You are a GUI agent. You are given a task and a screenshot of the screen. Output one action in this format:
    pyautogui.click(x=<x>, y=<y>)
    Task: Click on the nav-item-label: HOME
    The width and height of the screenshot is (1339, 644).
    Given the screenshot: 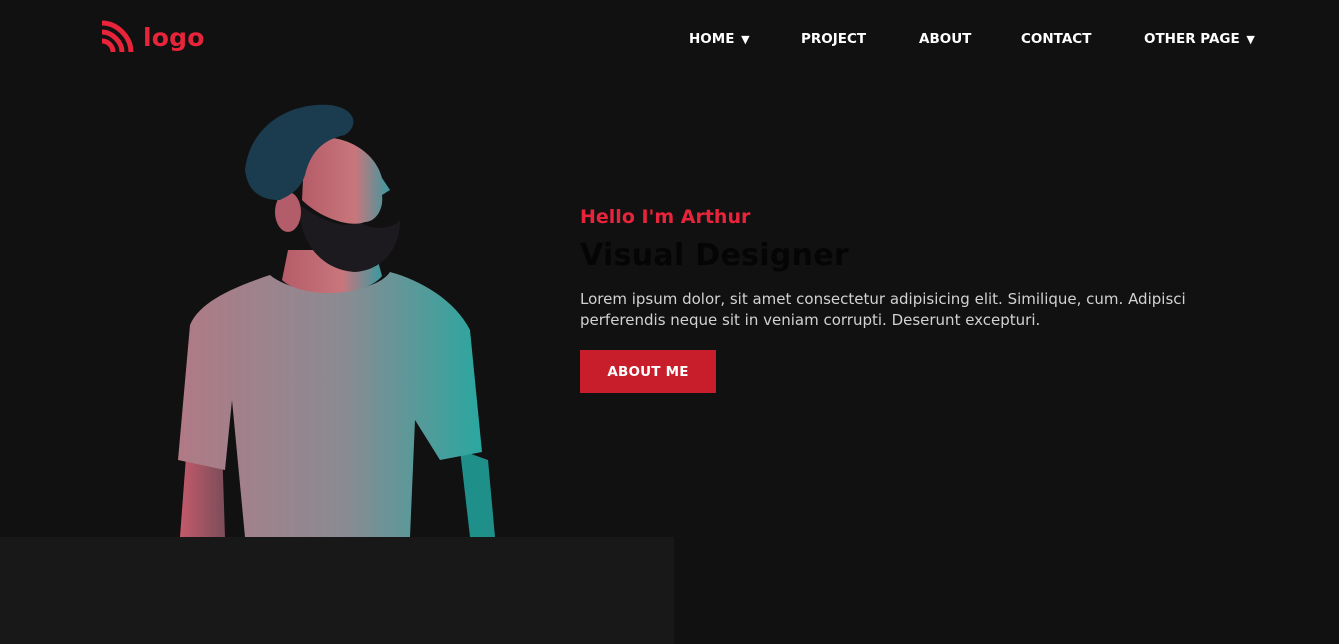 What is the action you would take?
    pyautogui.click(x=712, y=39)
    